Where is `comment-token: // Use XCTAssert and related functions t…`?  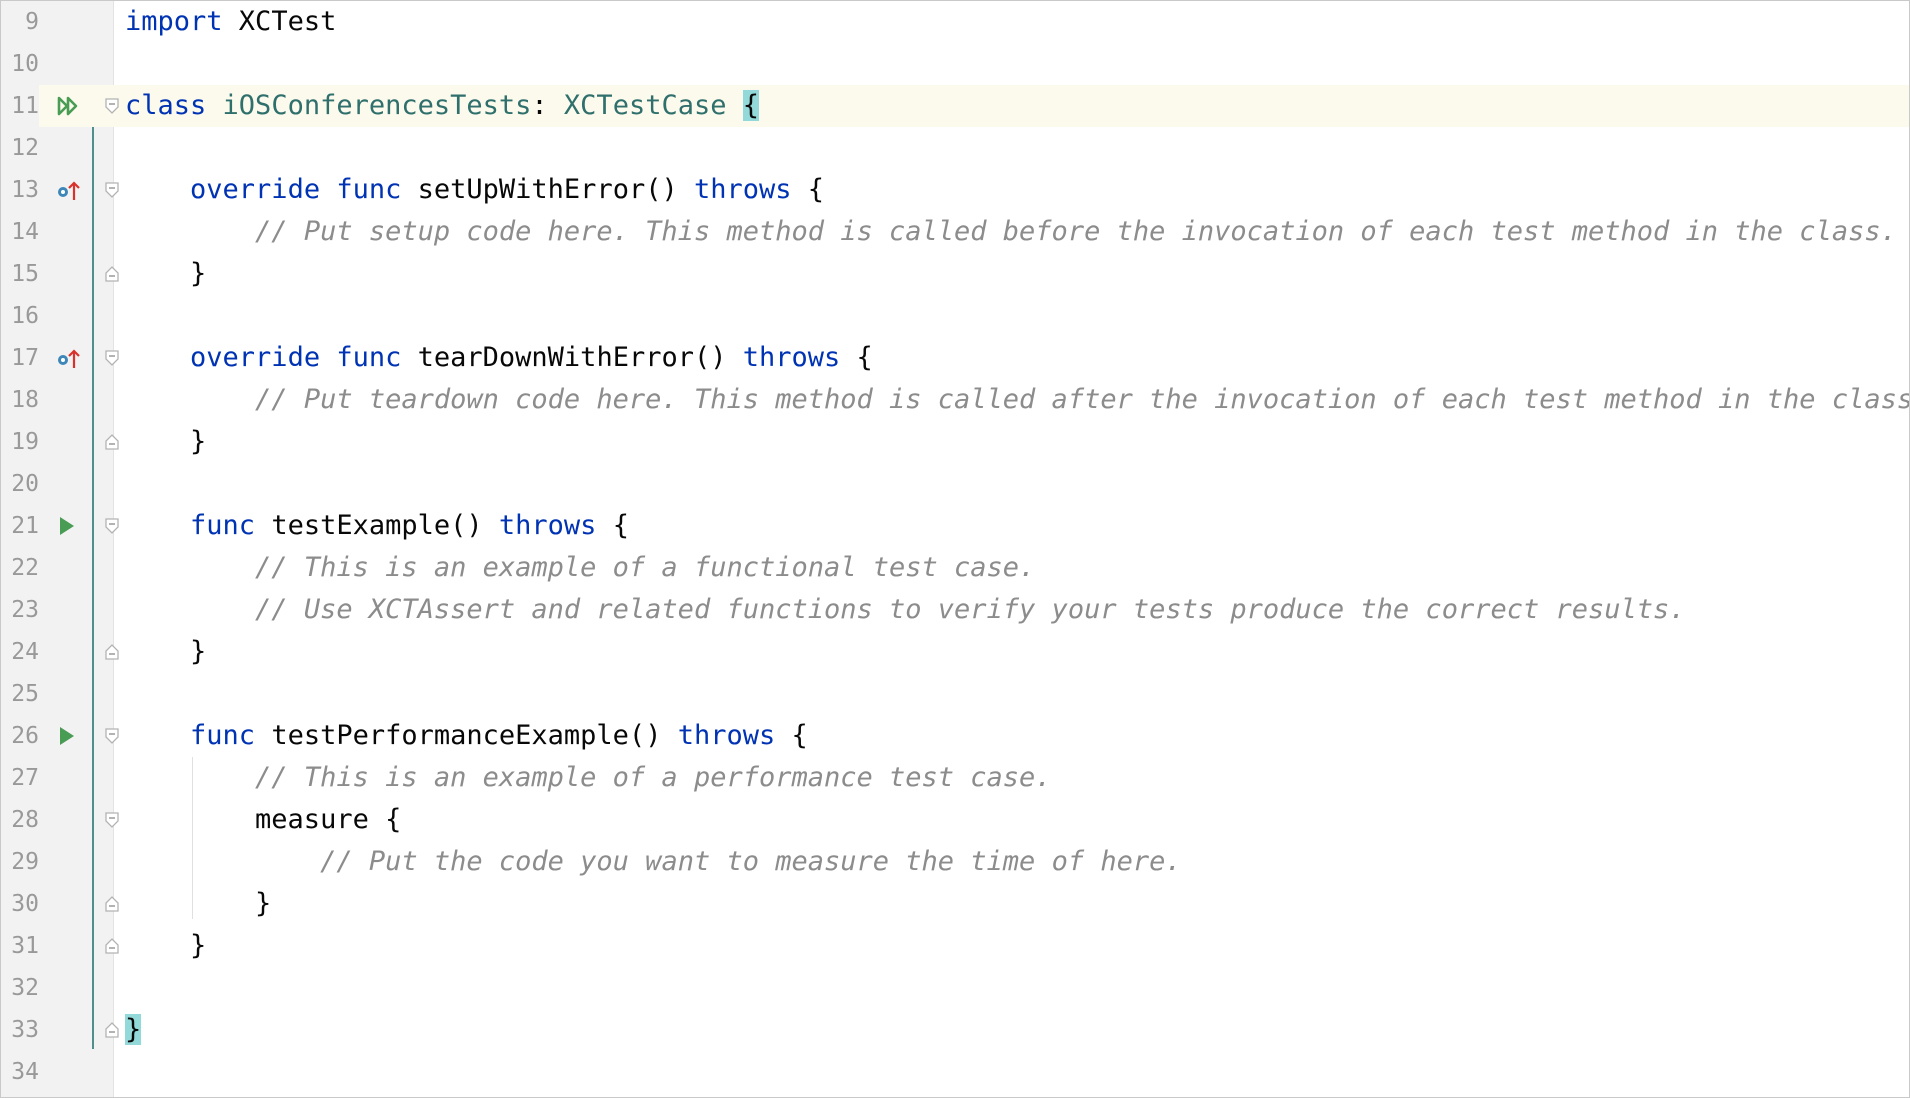
comment-token: // Use XCTAssert and related functions t… is located at coordinates (970, 609).